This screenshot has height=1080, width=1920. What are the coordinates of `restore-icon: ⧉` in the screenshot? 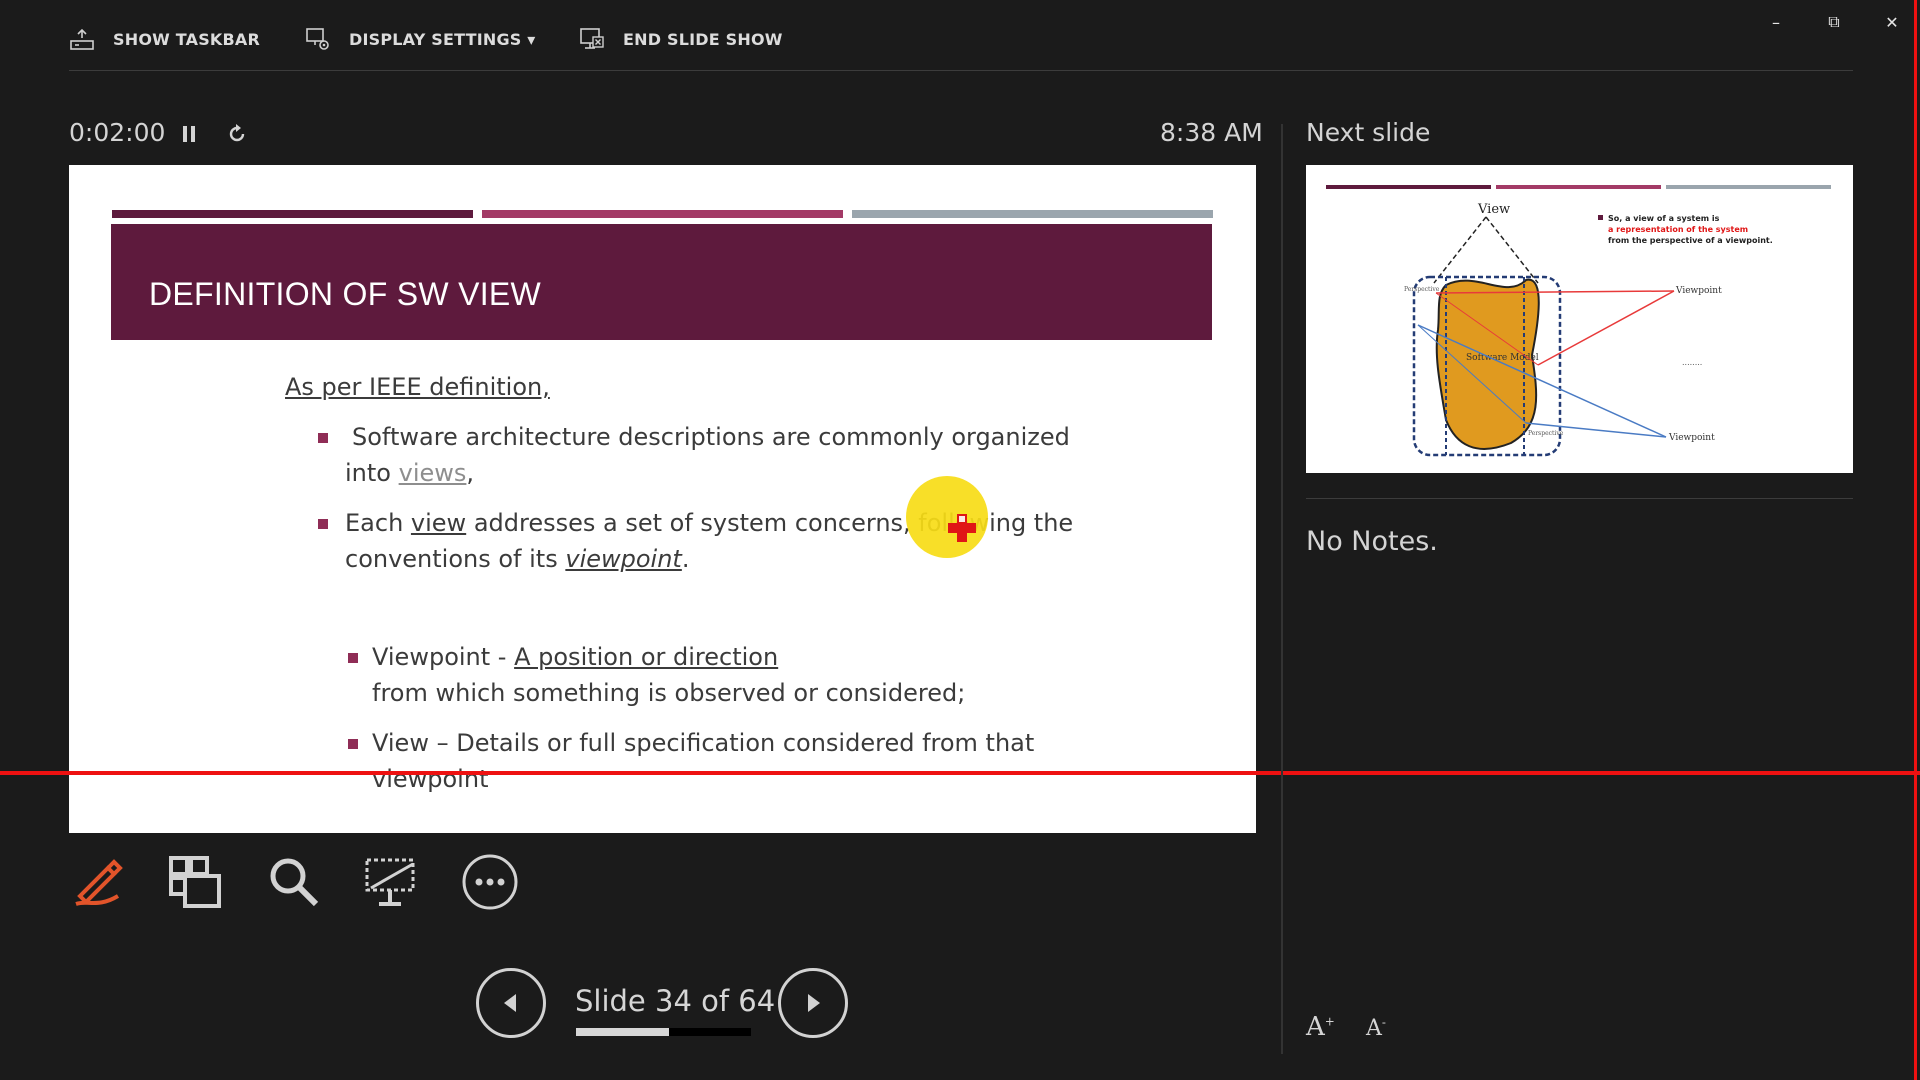 It's located at (1834, 21).